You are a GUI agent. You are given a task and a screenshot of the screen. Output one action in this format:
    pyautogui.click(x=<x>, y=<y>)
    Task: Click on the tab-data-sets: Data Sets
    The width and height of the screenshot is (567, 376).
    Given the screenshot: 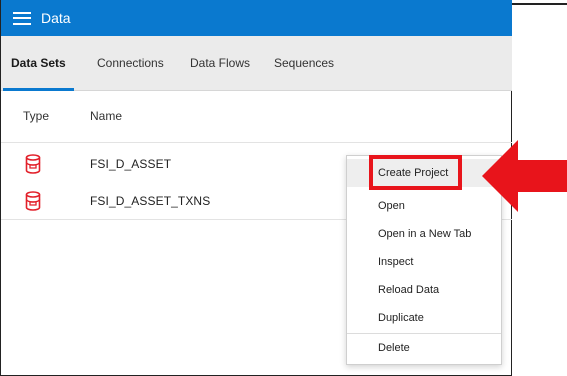 What is the action you would take?
    pyautogui.click(x=38, y=63)
    